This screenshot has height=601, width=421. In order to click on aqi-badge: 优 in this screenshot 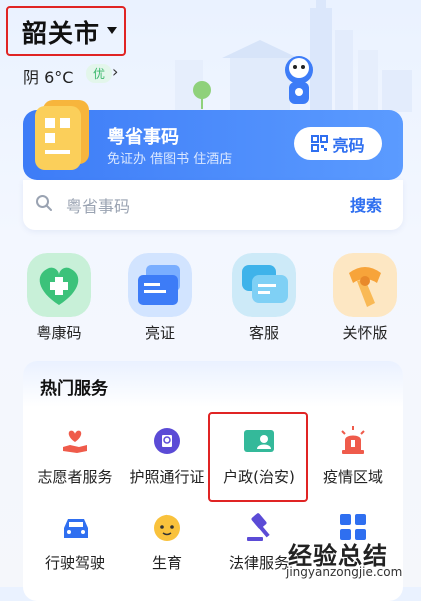, I will do `click(99, 73)`.